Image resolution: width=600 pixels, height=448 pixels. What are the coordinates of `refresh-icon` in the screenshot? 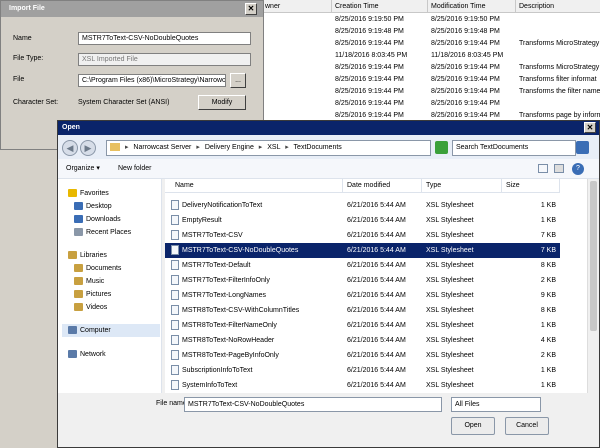 It's located at (441, 147).